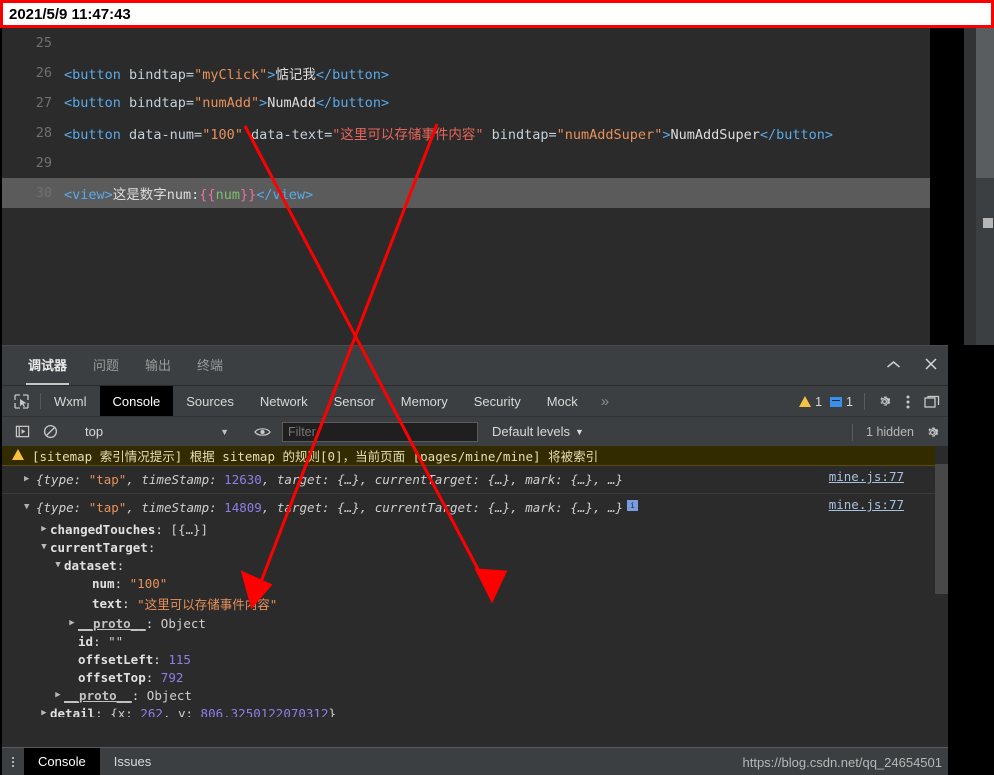  What do you see at coordinates (466, 163) in the screenshot?
I see `code-line: 29` at bounding box center [466, 163].